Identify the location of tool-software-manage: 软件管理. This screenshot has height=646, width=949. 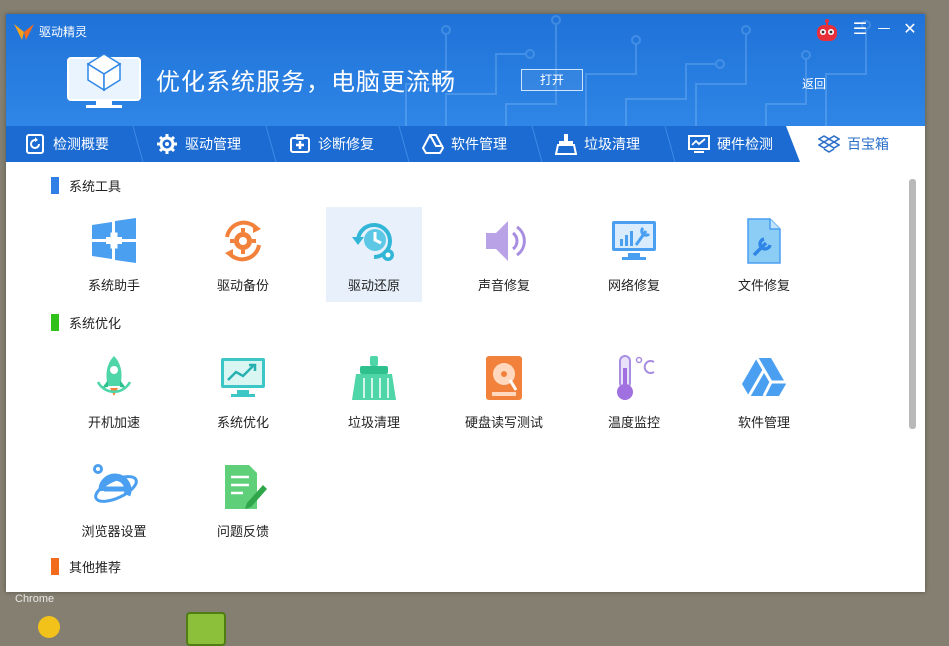
(764, 391).